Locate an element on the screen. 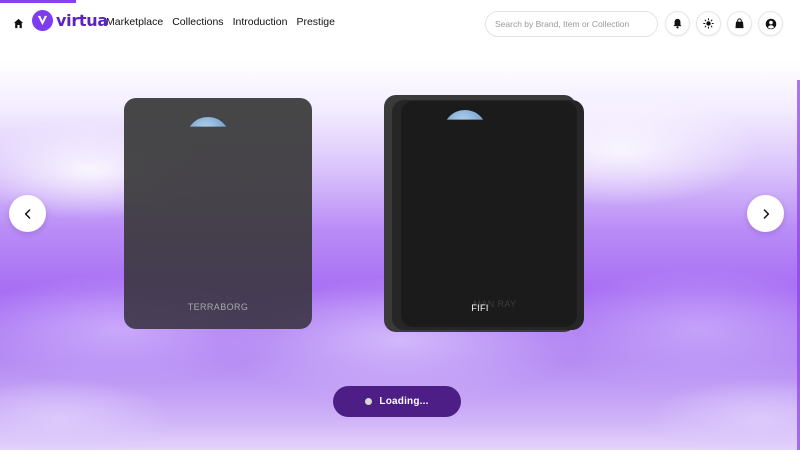 Image resolution: width=800 pixels, height=450 pixels. nav-link-prestige: Prestige is located at coordinates (315, 22).